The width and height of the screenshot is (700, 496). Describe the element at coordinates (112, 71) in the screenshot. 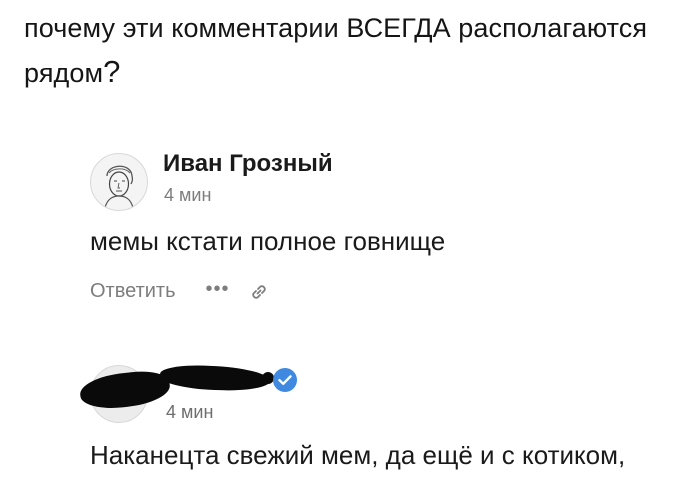

I see `caption-question-mark: ?` at that location.